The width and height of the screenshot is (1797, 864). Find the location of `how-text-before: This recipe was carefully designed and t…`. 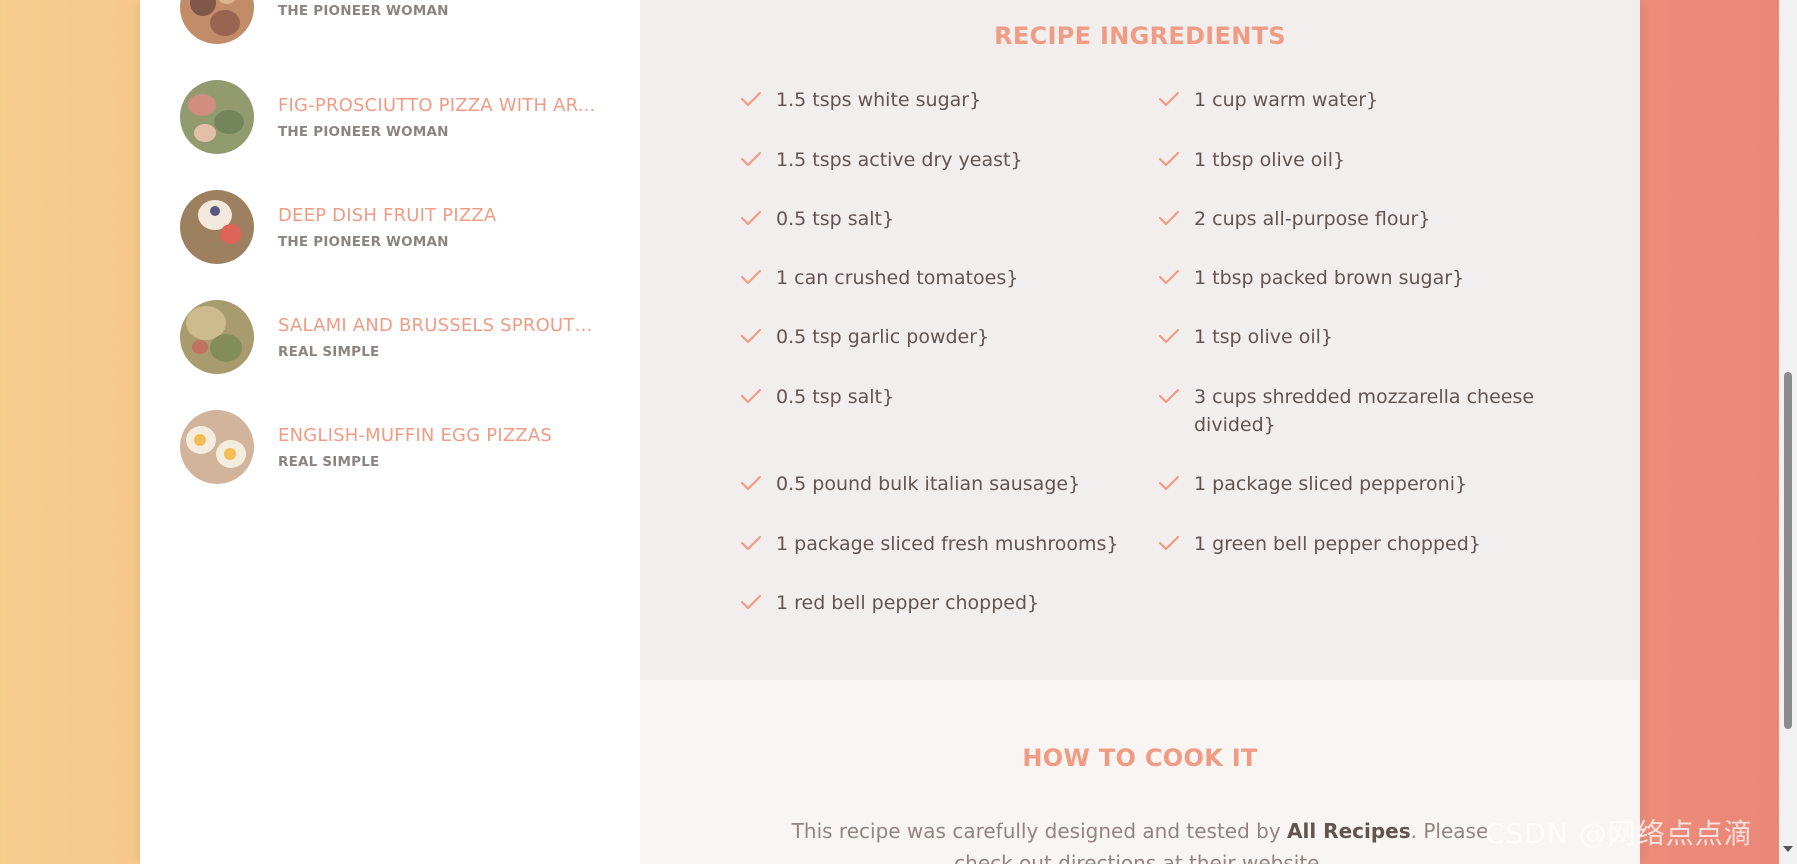

how-text-before: This recipe was carefully designed and t… is located at coordinates (1039, 831).